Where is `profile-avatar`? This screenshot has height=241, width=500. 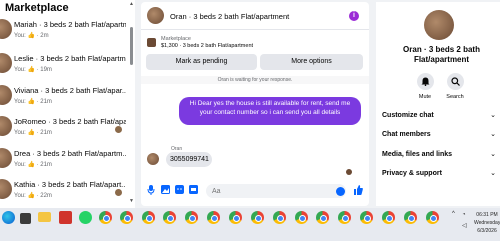
profile-avatar is located at coordinates (439, 25).